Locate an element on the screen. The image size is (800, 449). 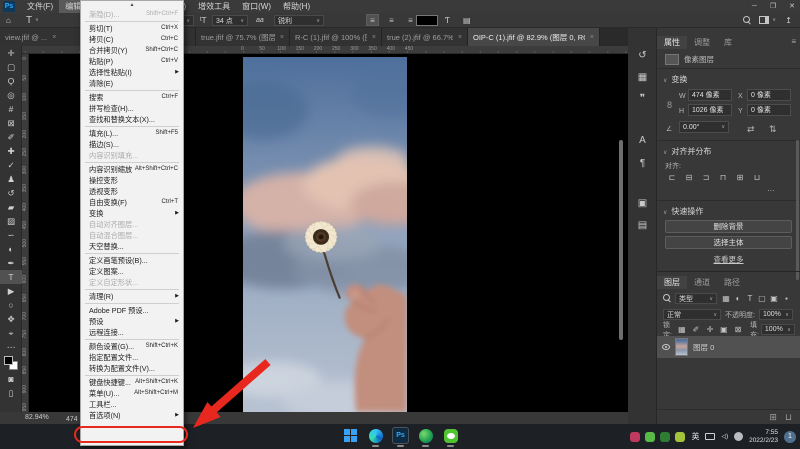
font-size-select: 34 点 ∨ is located at coordinates (230, 20).